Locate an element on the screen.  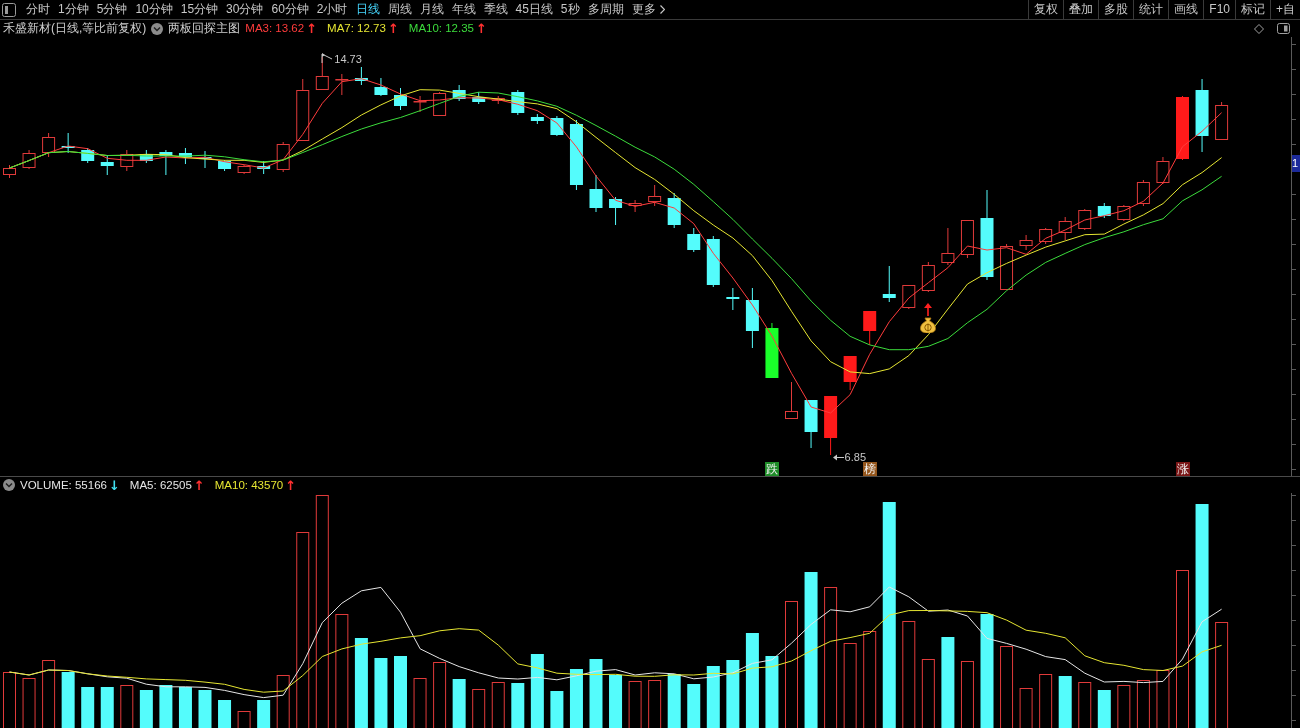
signal-badge: 榜 is located at coordinates (869, 469).